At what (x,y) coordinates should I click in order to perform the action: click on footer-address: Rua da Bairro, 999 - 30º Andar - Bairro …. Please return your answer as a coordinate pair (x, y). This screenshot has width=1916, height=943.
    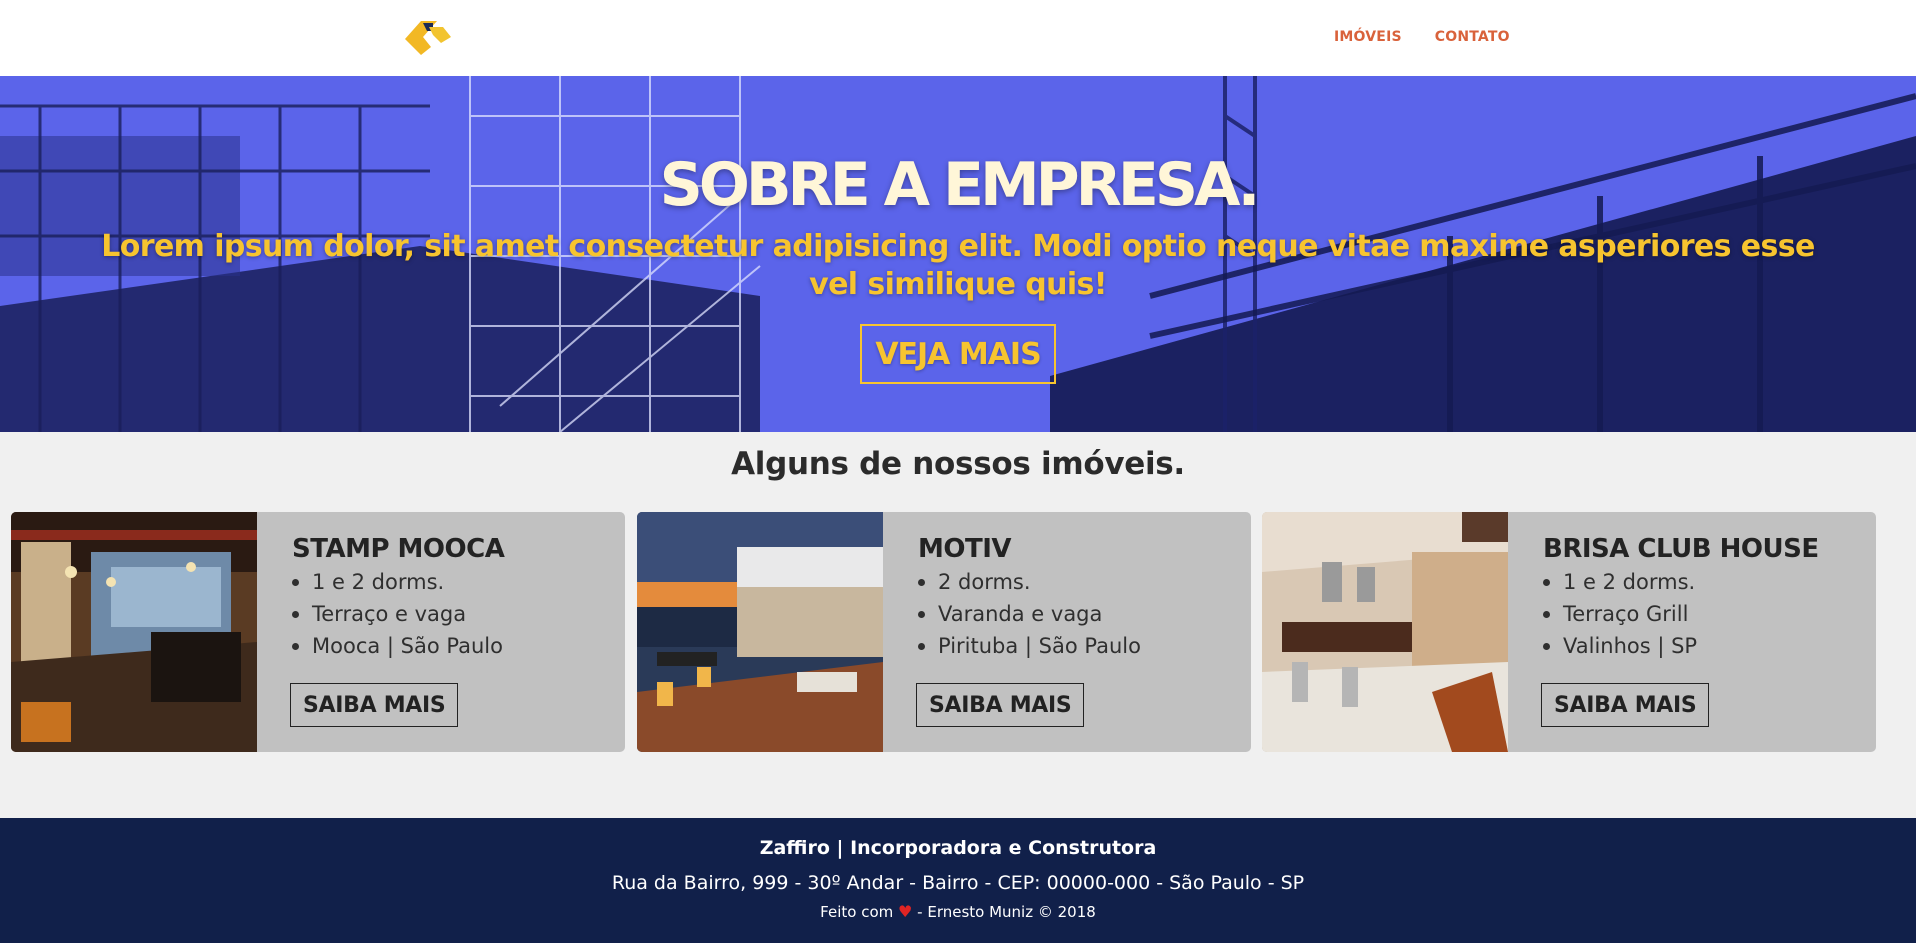
    Looking at the image, I should click on (958, 883).